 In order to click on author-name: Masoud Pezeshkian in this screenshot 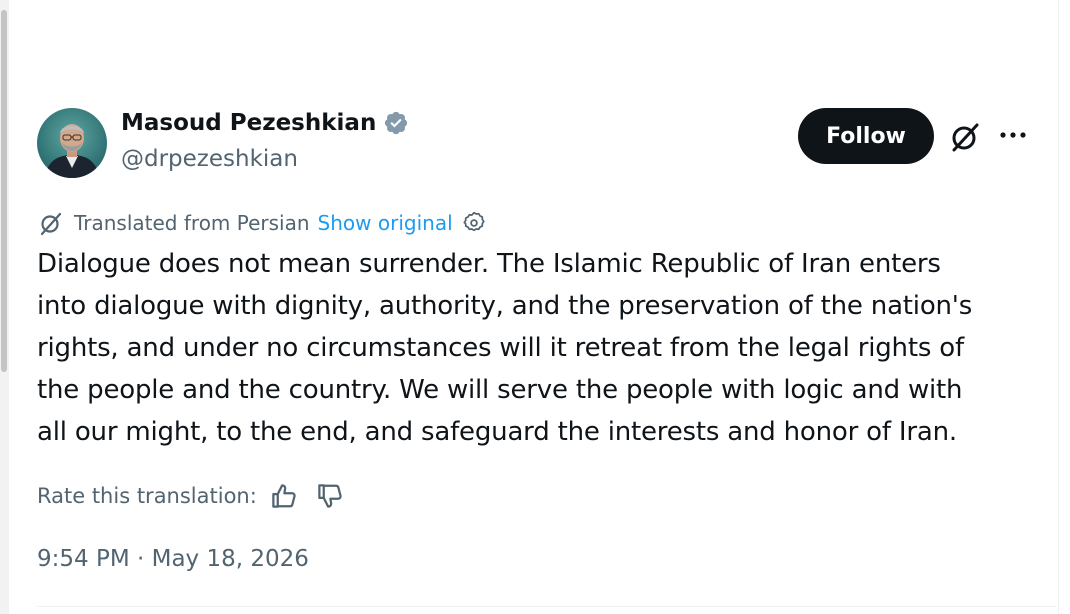, I will do `click(265, 123)`.